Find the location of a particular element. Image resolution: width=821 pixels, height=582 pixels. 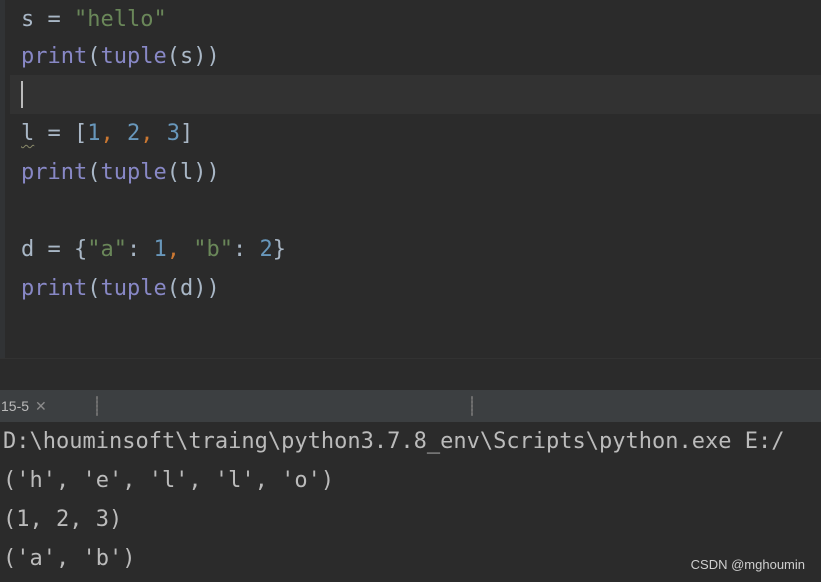

argument: s is located at coordinates (186, 56).